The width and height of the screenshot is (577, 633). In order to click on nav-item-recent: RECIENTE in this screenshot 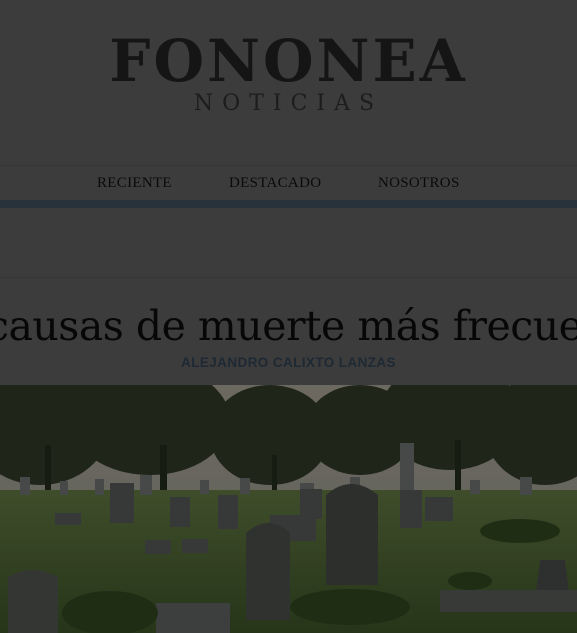, I will do `click(134, 183)`.